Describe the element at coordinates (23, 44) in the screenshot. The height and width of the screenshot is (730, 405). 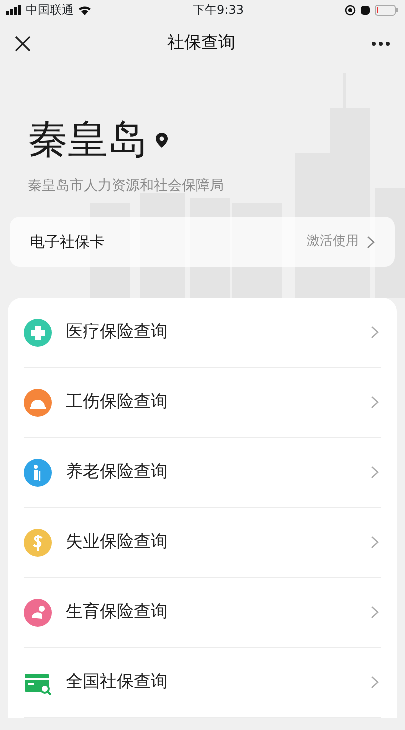
I see `close-button` at that location.